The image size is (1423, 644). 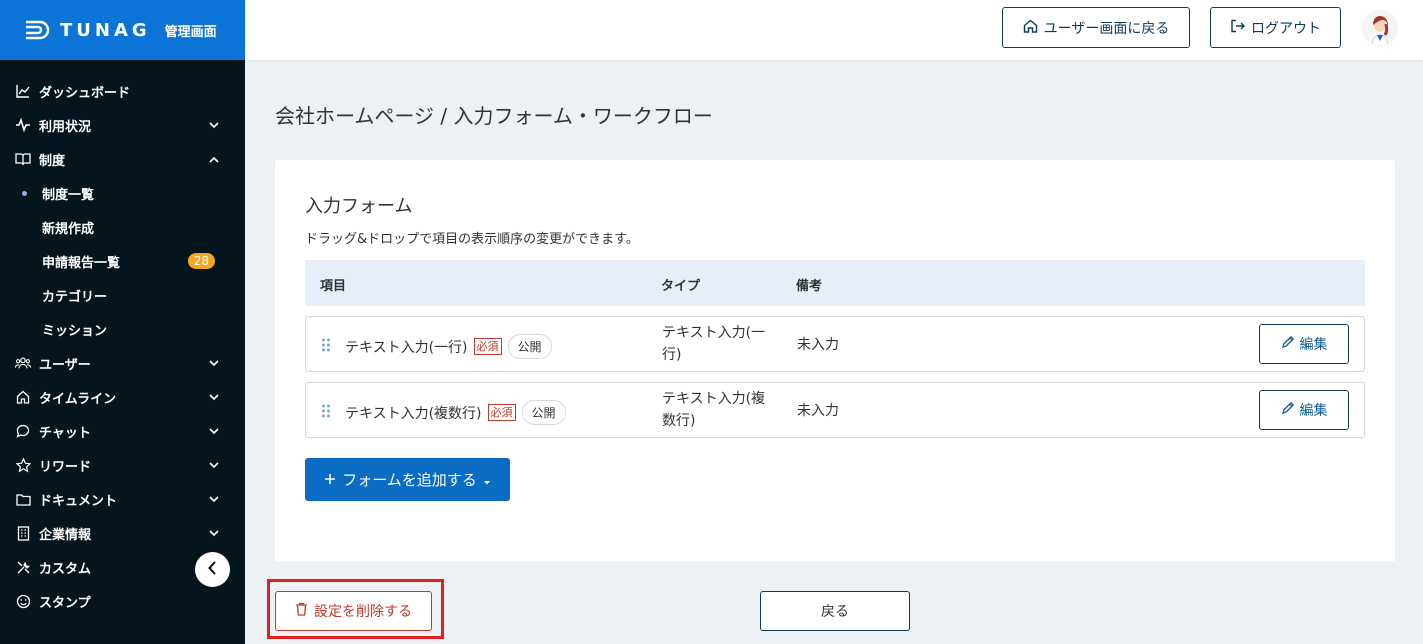 What do you see at coordinates (190, 32) in the screenshot?
I see `brand-subtitle: 管理画面` at bounding box center [190, 32].